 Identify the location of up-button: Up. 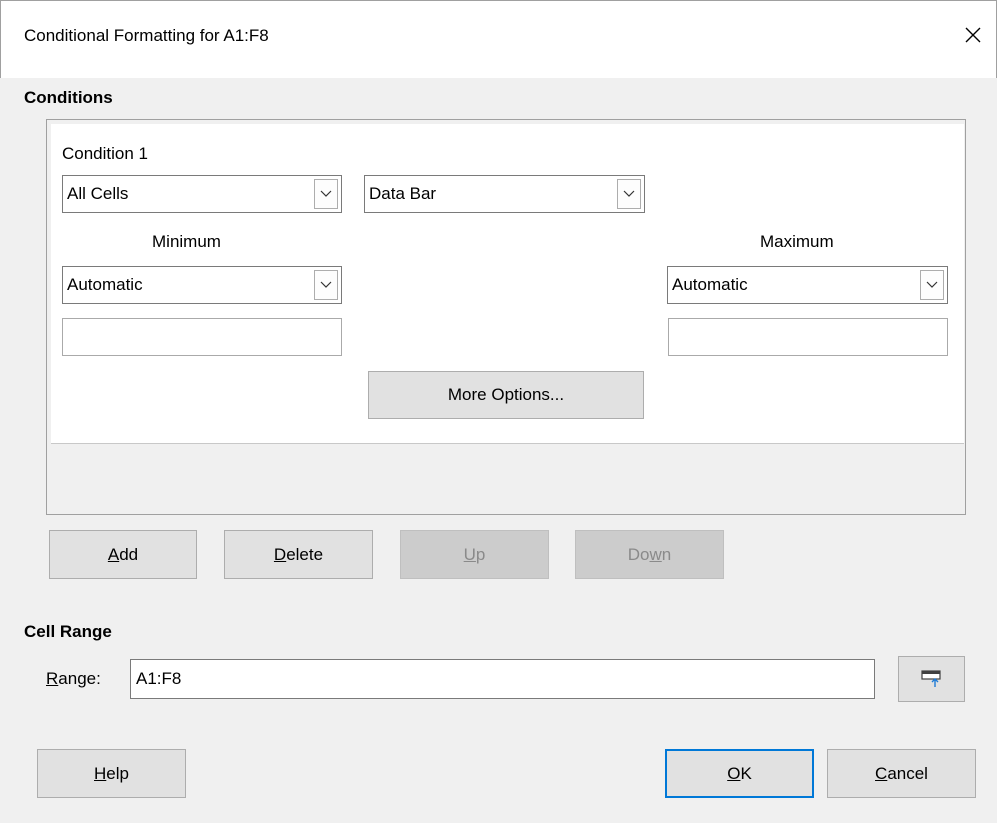
(474, 554).